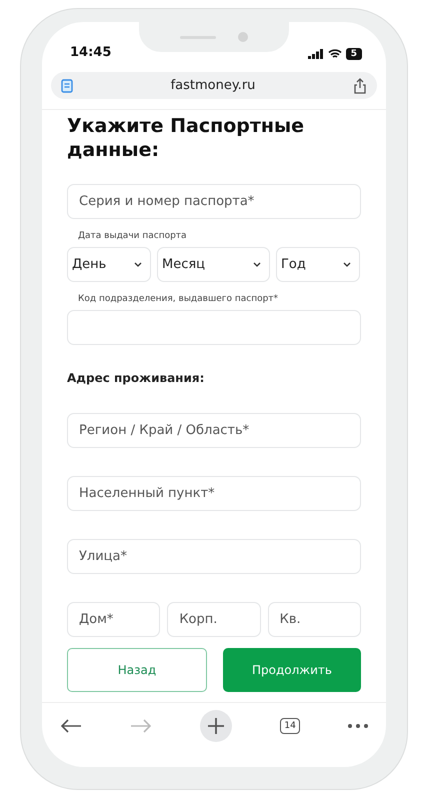 The height and width of the screenshot is (800, 428). Describe the element at coordinates (214, 620) in the screenshot. I see `input-field: Корп.` at that location.